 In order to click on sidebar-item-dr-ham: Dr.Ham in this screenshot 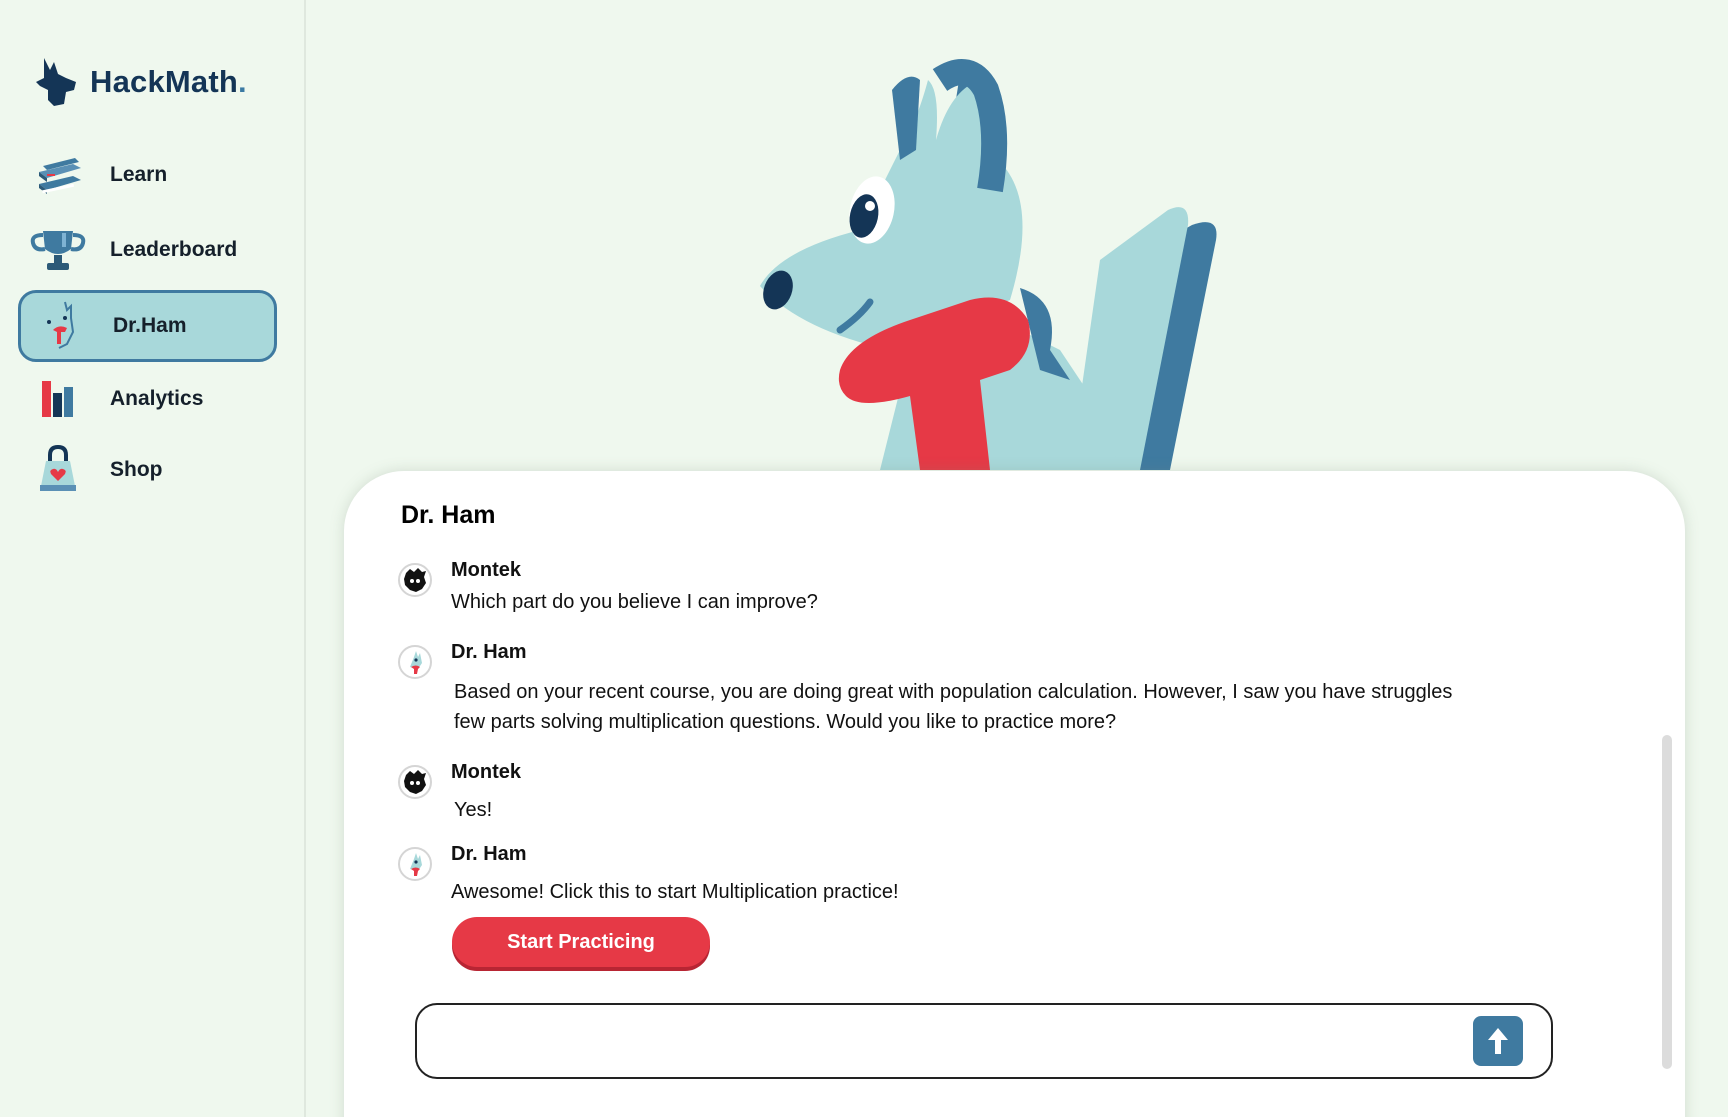, I will do `click(147, 326)`.